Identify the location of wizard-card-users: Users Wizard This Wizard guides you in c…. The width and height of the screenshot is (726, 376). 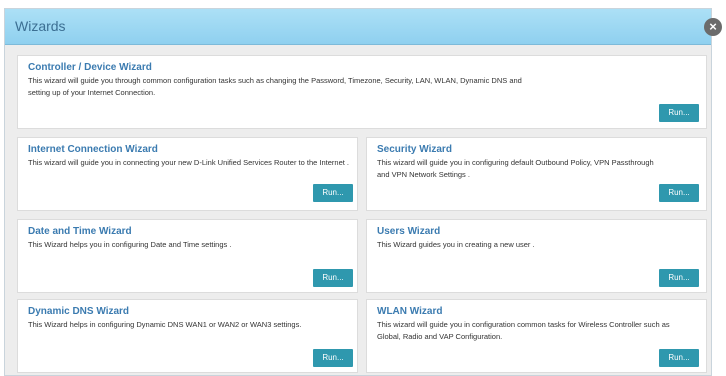
(536, 256).